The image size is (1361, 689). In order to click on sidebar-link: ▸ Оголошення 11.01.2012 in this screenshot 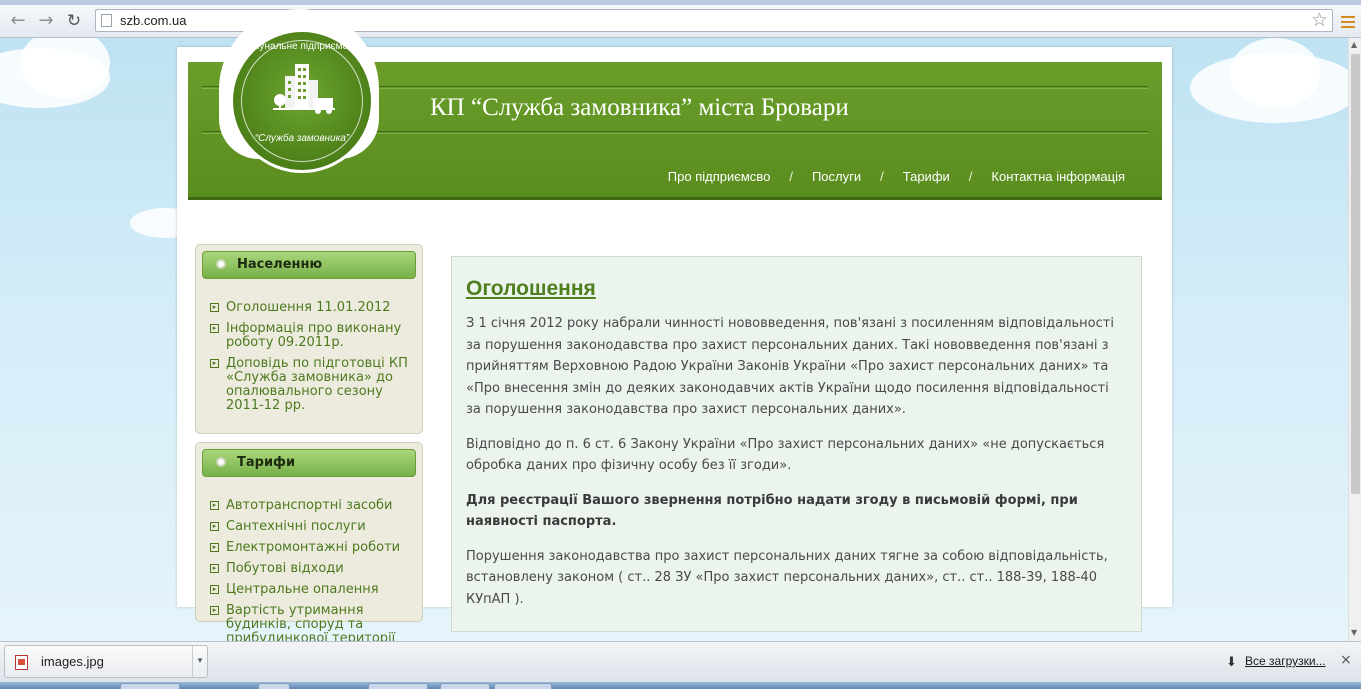, I will do `click(312, 308)`.